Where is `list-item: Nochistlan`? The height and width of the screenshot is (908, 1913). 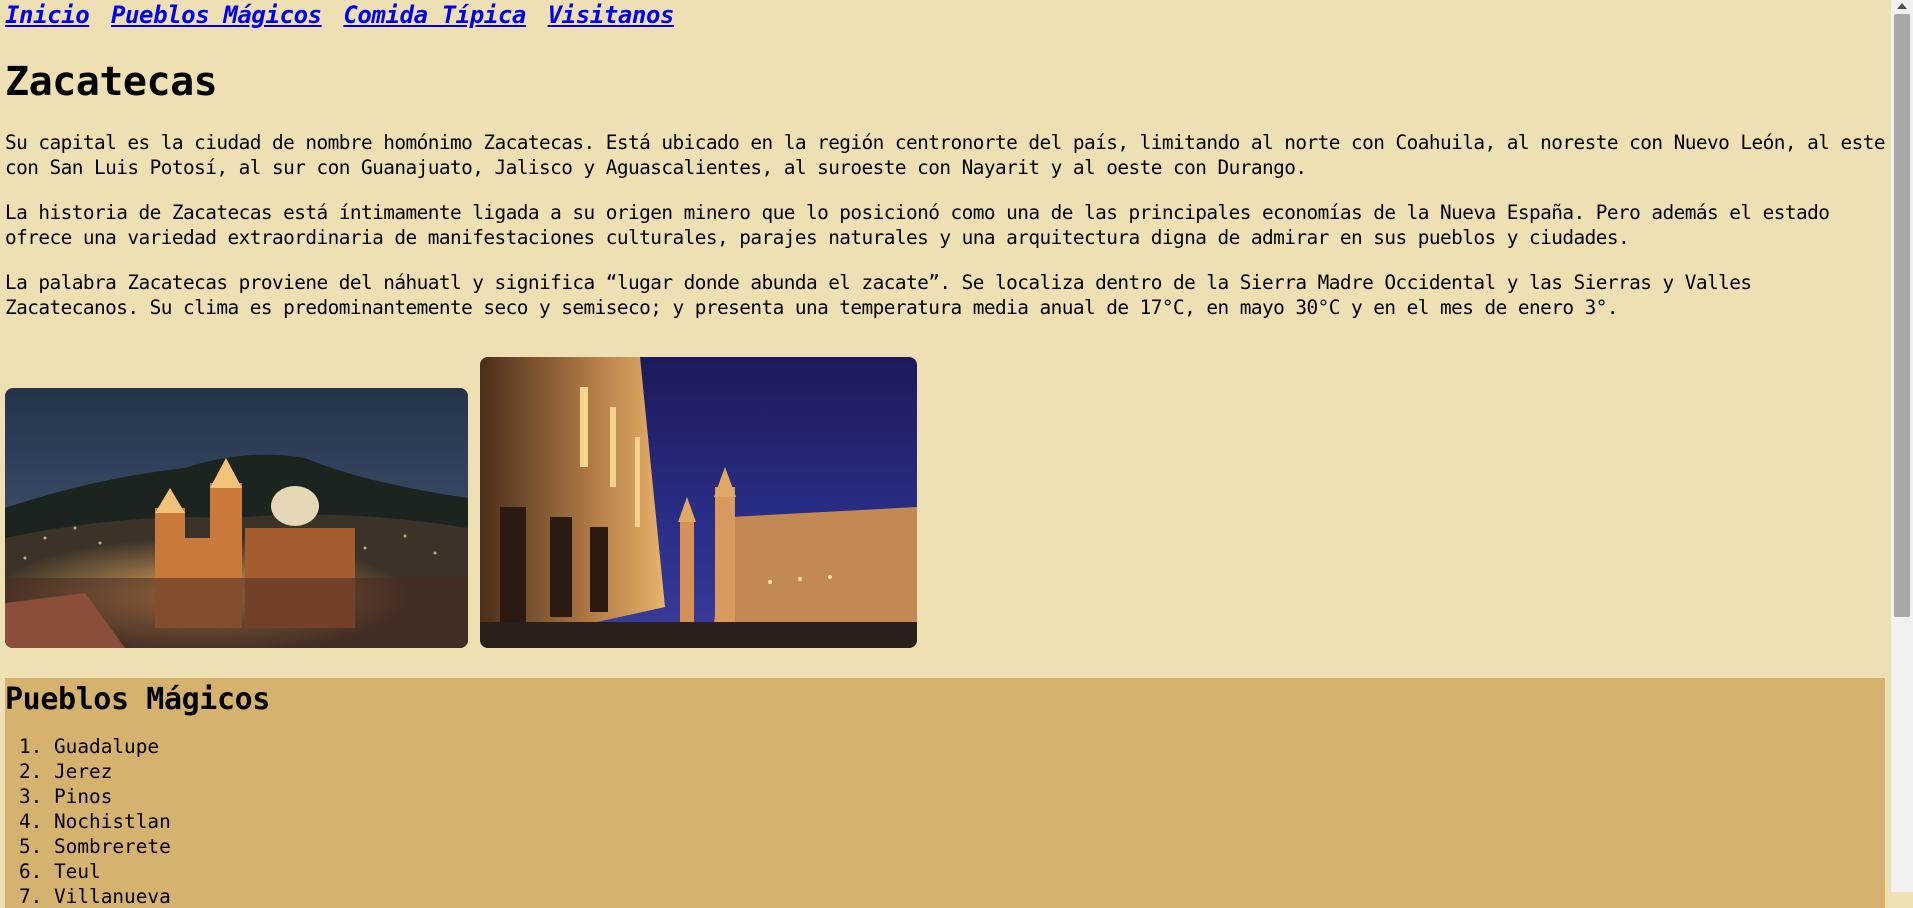
list-item: Nochistlan is located at coordinates (969, 821).